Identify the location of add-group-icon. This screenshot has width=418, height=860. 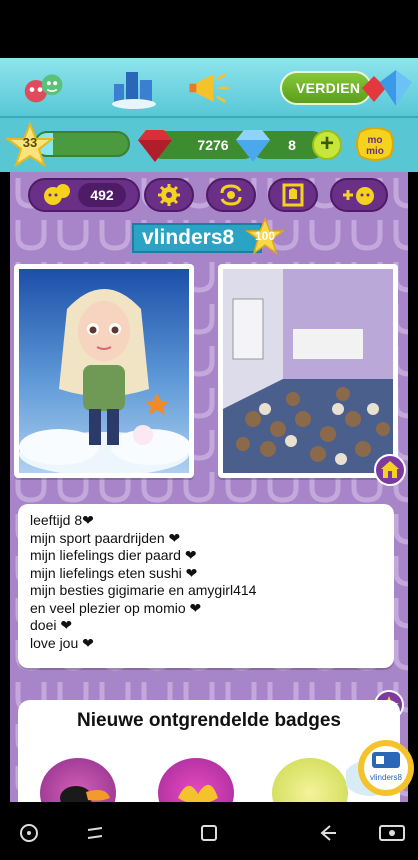
(358, 196).